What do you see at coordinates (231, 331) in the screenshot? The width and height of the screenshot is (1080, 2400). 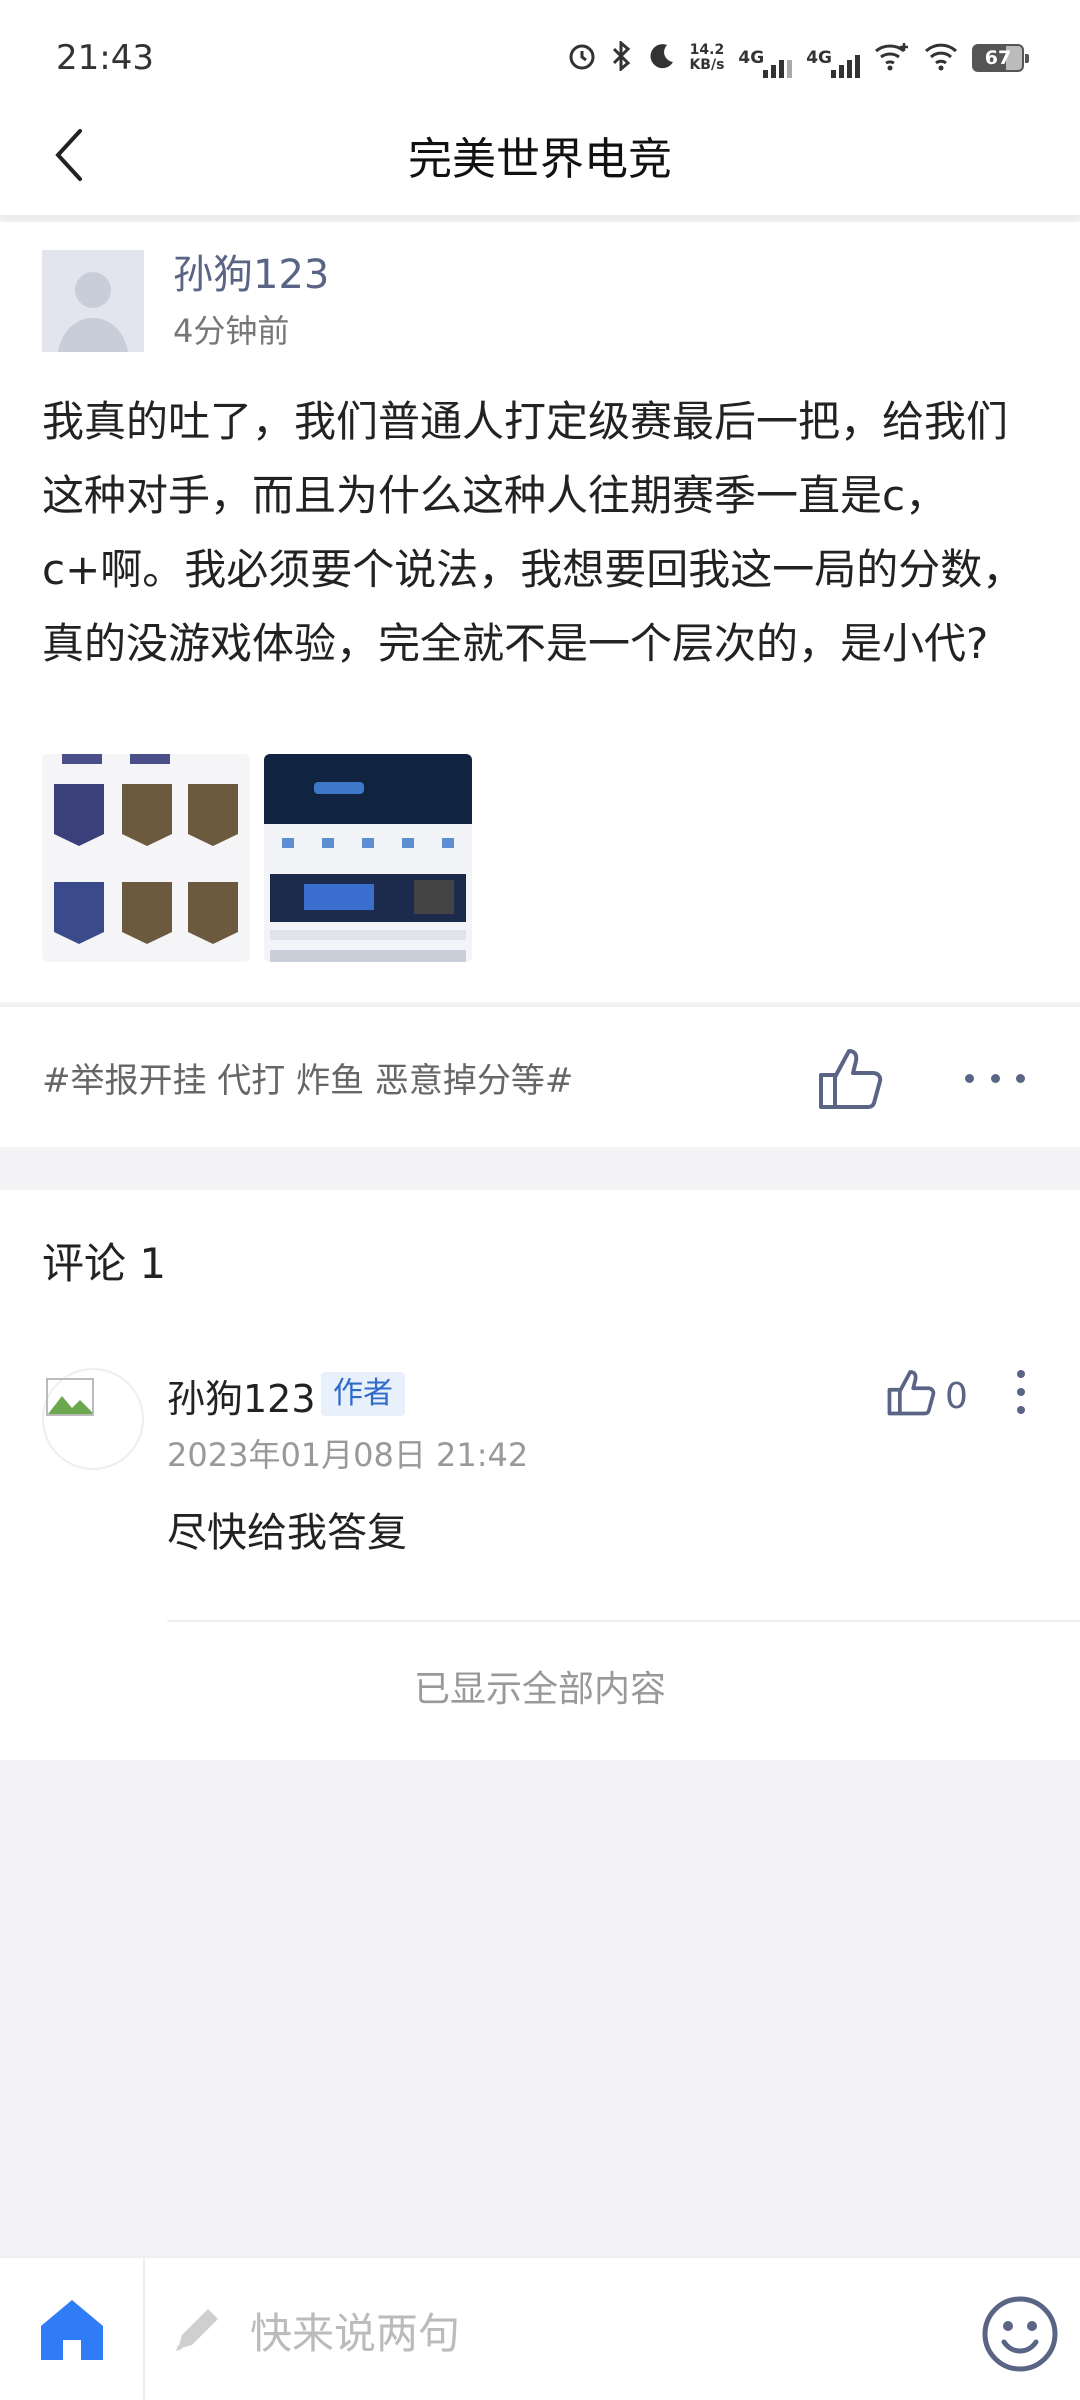 I see `post-time: 4分钟前` at bounding box center [231, 331].